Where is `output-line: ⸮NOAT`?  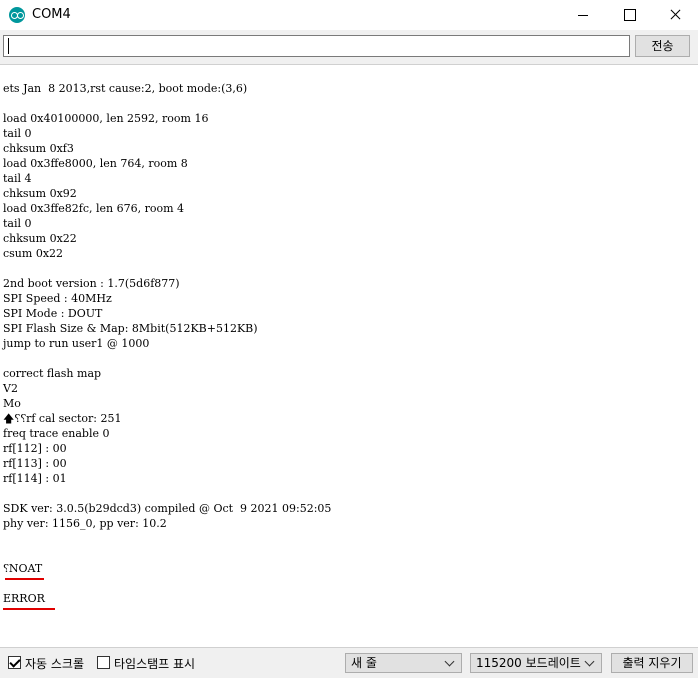
output-line: ⸮NOAT is located at coordinates (167, 570).